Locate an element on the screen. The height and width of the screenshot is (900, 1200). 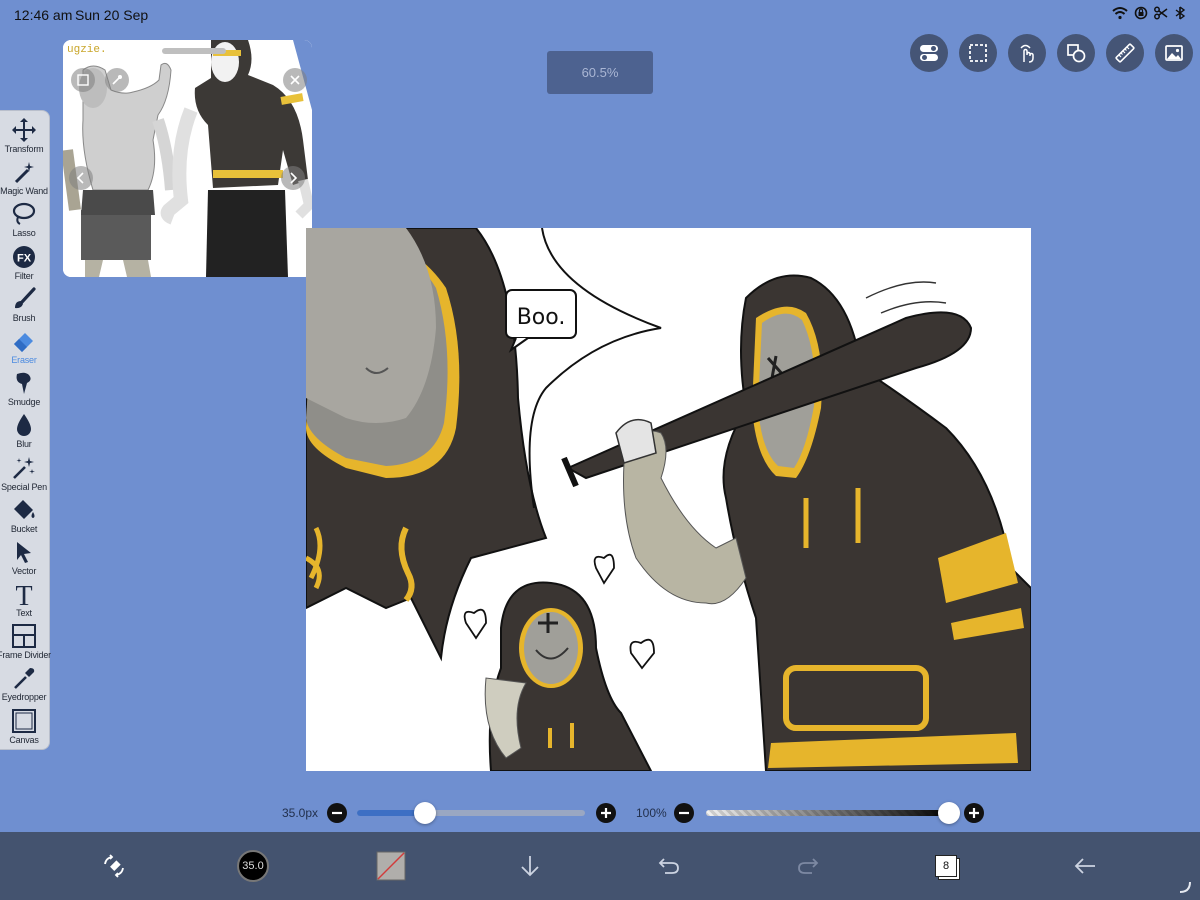
brush-size-thumb is located at coordinates (425, 813).